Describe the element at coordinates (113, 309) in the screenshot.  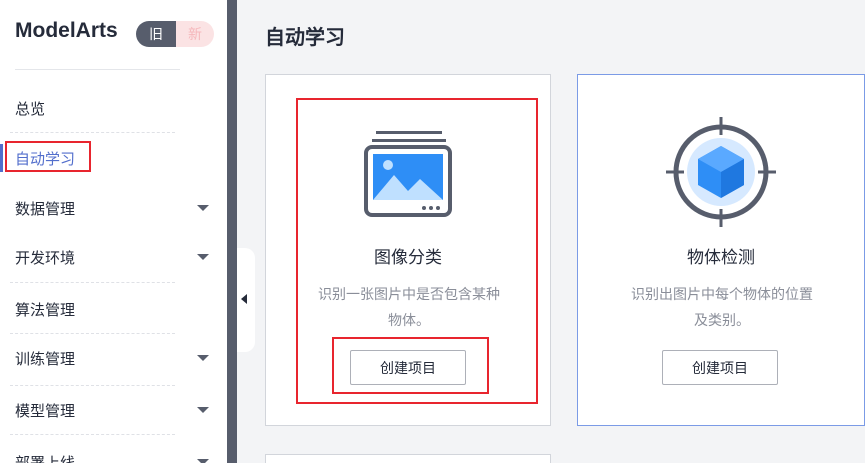
I see `sidebar-item-algorithm-management: 算法管理` at that location.